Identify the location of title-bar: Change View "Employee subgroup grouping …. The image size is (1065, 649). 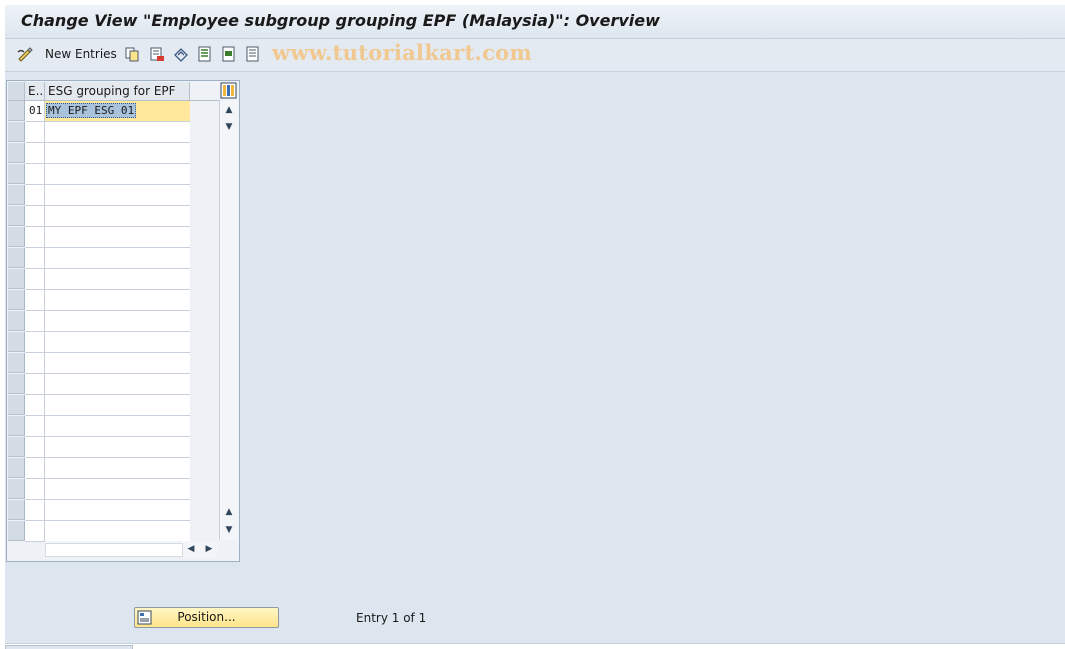
(535, 22).